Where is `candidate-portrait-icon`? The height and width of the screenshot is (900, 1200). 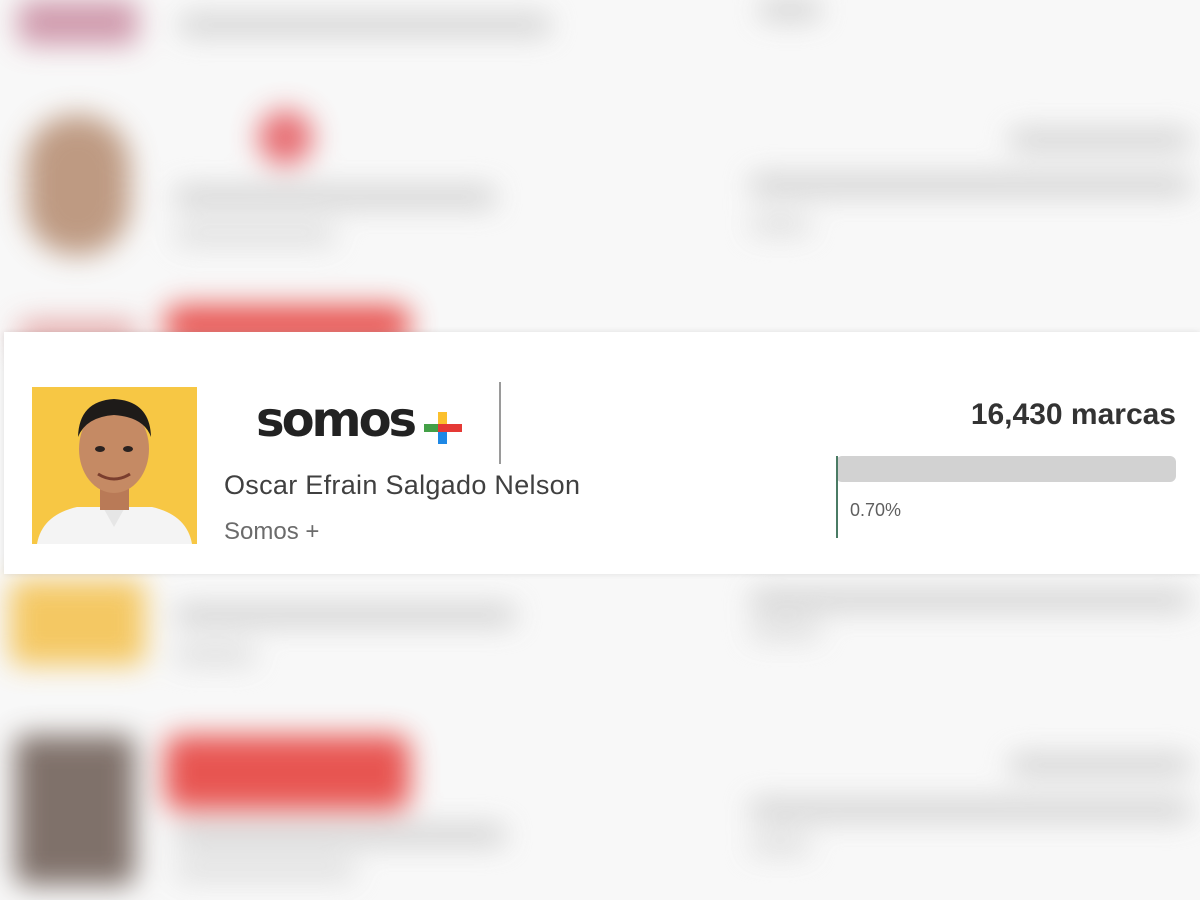
candidate-portrait-icon is located at coordinates (114, 465).